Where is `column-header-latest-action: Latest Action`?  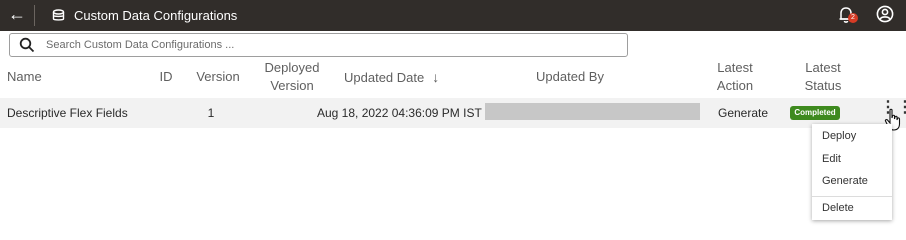
column-header-latest-action: Latest Action is located at coordinates (735, 77).